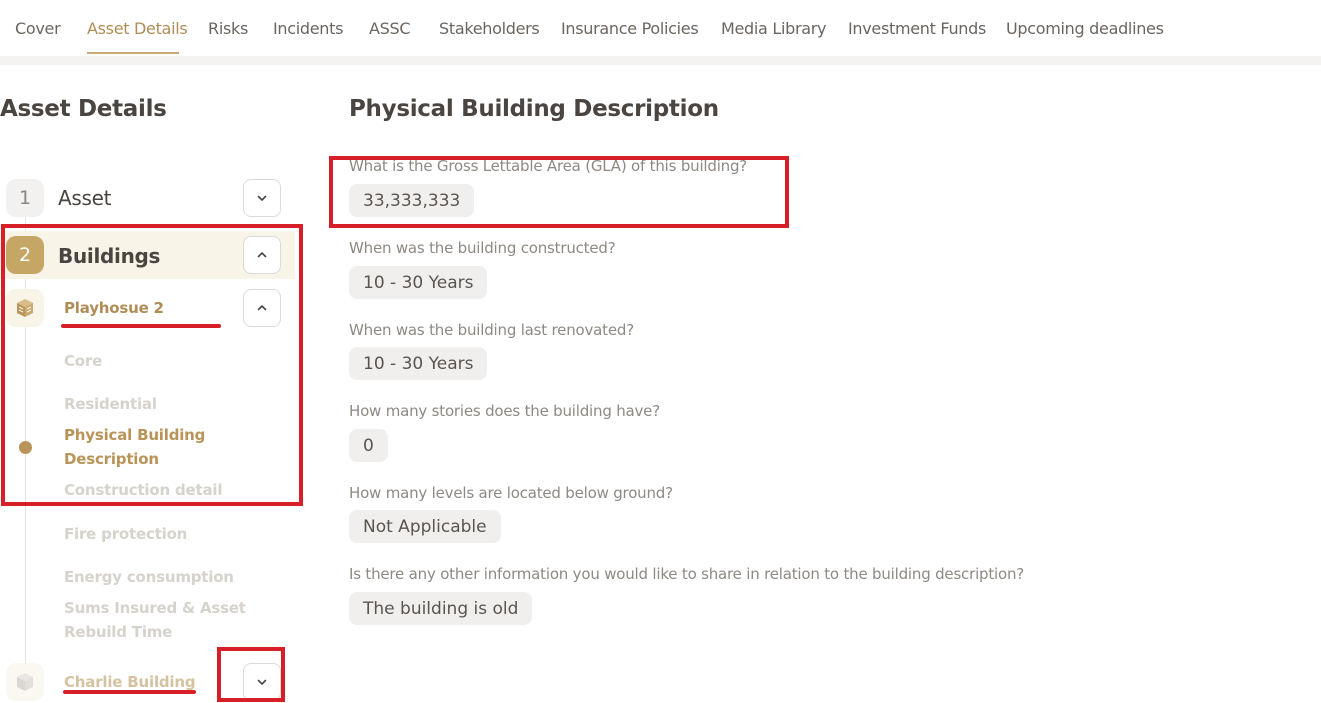 This screenshot has width=1321, height=703. Describe the element at coordinates (25, 198) in the screenshot. I see `step-number-1: 1` at that location.